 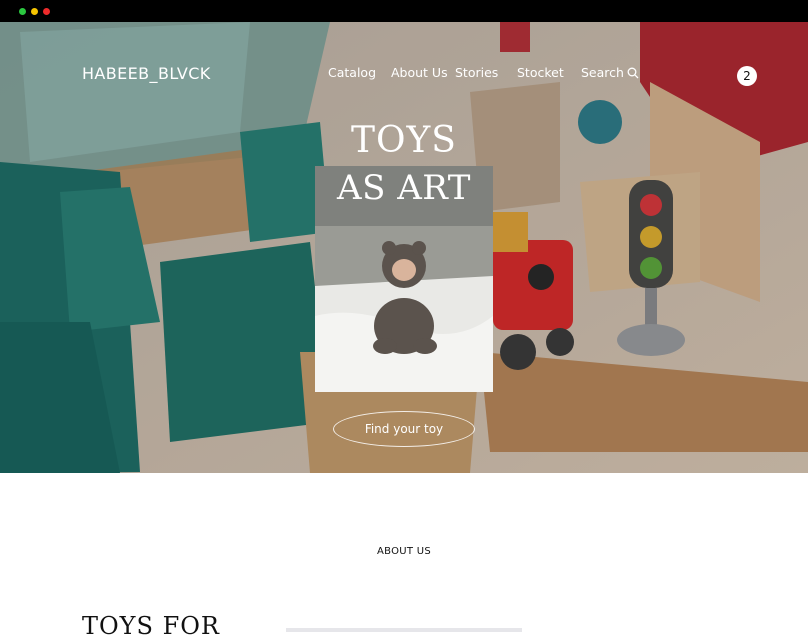 What do you see at coordinates (602, 72) in the screenshot?
I see `nav-search: Search` at bounding box center [602, 72].